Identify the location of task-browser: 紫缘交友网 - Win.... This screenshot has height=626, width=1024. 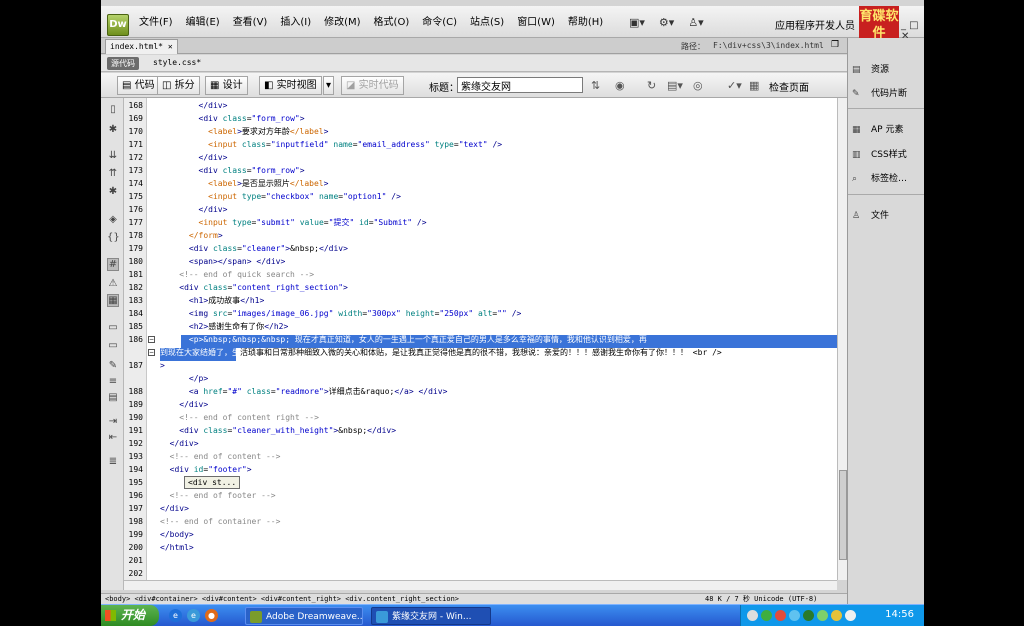
(431, 616).